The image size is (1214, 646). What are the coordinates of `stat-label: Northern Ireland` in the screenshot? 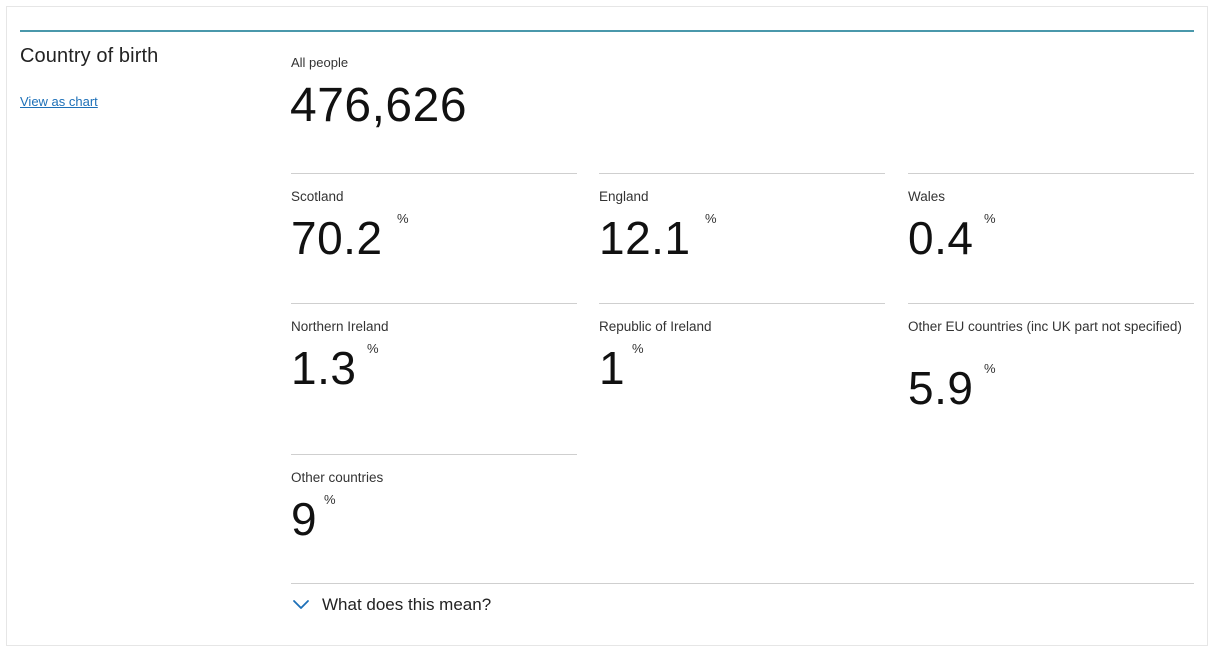 It's located at (340, 326).